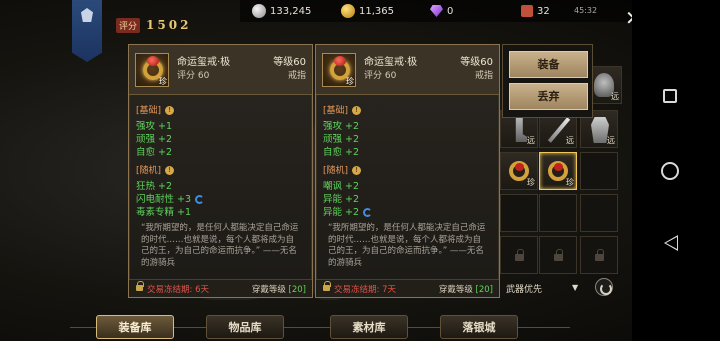 This screenshot has width=720, height=341. What do you see at coordinates (524, 288) in the screenshot?
I see `sort-dropdown: 武器优先` at bounding box center [524, 288].